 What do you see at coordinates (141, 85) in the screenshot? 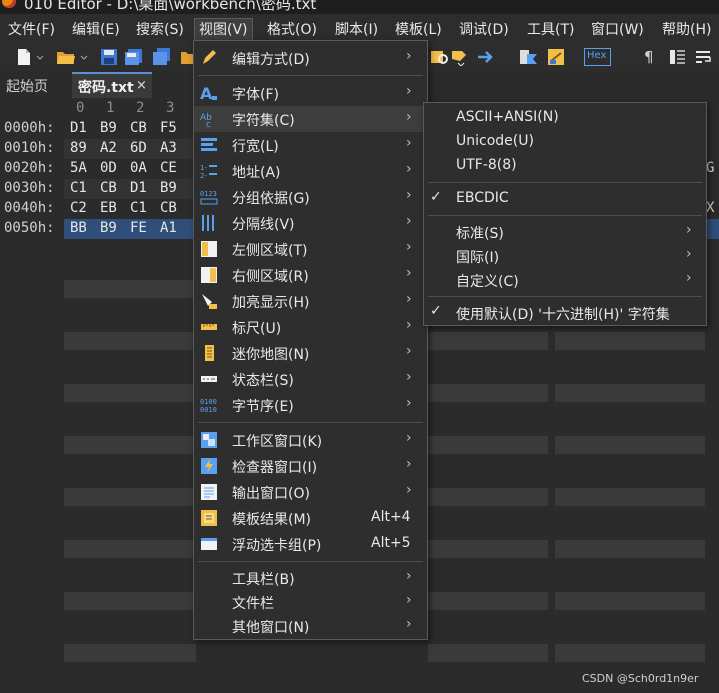
I see `tab-close-icon: ×` at bounding box center [141, 85].